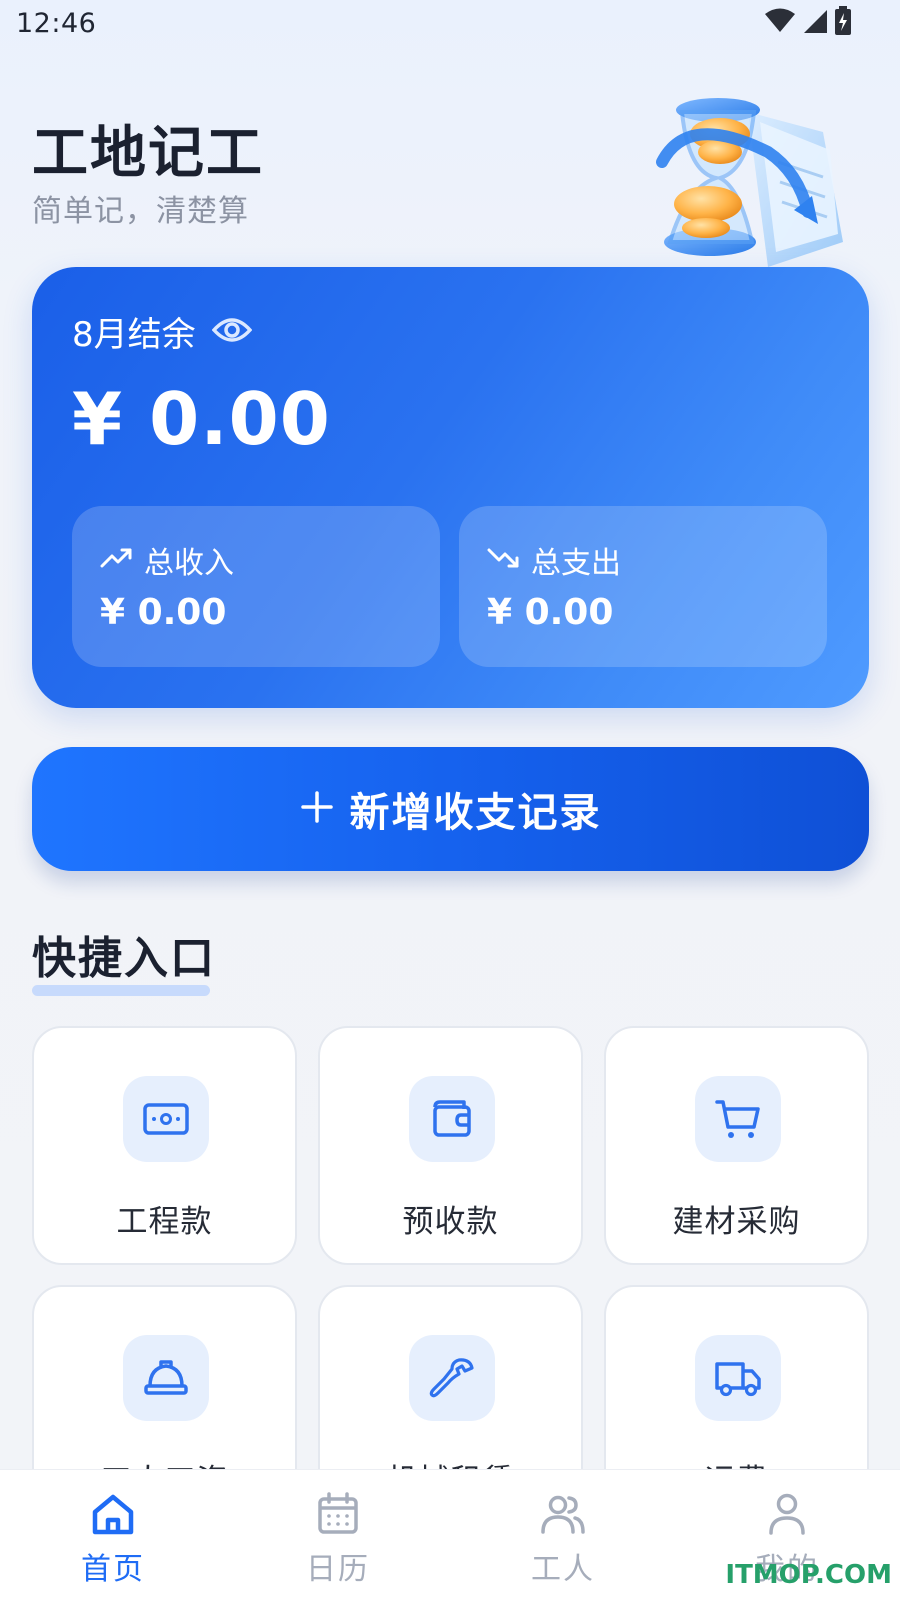  Describe the element at coordinates (504, 560) in the screenshot. I see `trending-down-icon` at that location.